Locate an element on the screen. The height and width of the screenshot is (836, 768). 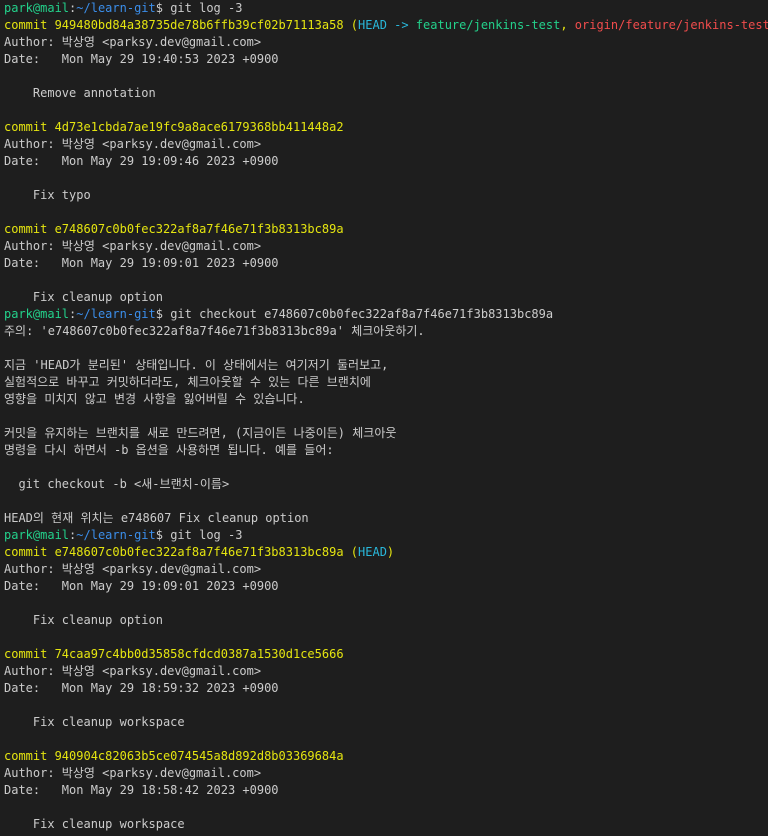
ref-head-label: HEAD is located at coordinates (372, 552).